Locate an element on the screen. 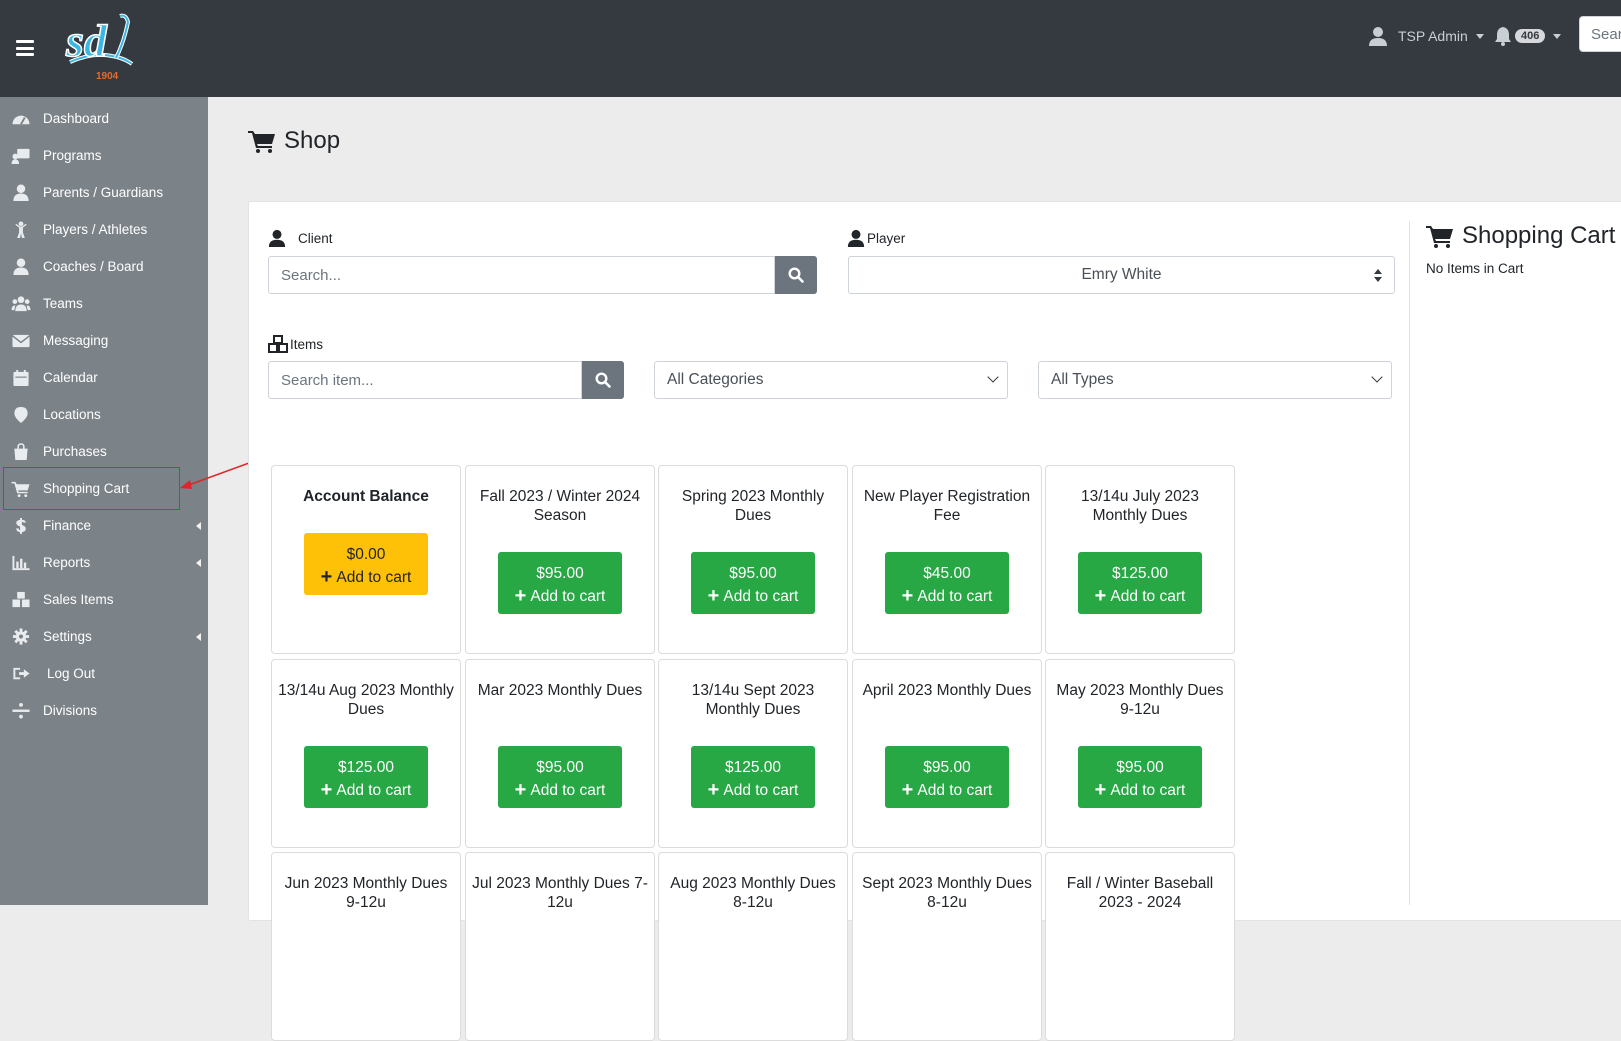 The height and width of the screenshot is (1041, 1621). product-price: $0.00 is located at coordinates (366, 554).